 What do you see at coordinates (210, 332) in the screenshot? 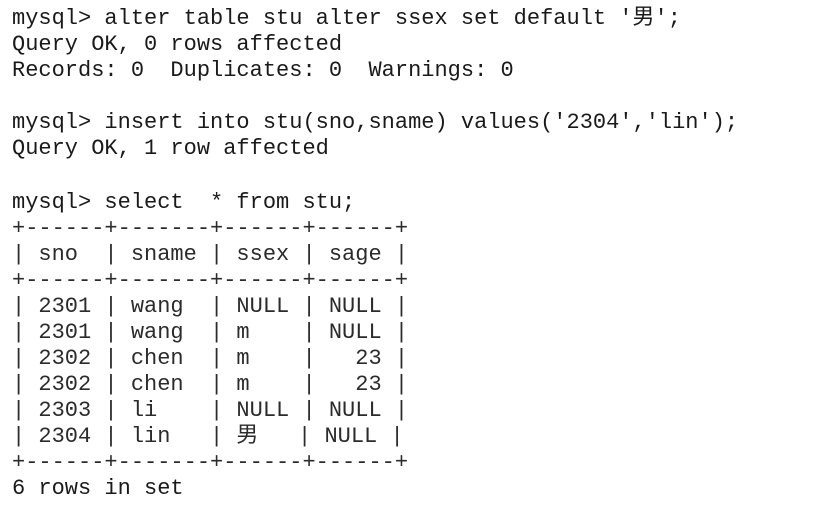
I see `table-row: | 2301 | wang | m | NULL |` at bounding box center [210, 332].